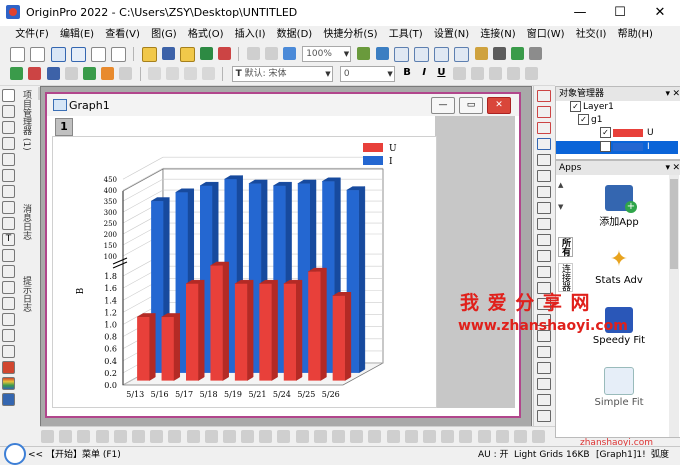 The image size is (680, 465). What do you see at coordinates (38, 54) in the screenshot?
I see `new-folder-icon` at bounding box center [38, 54].